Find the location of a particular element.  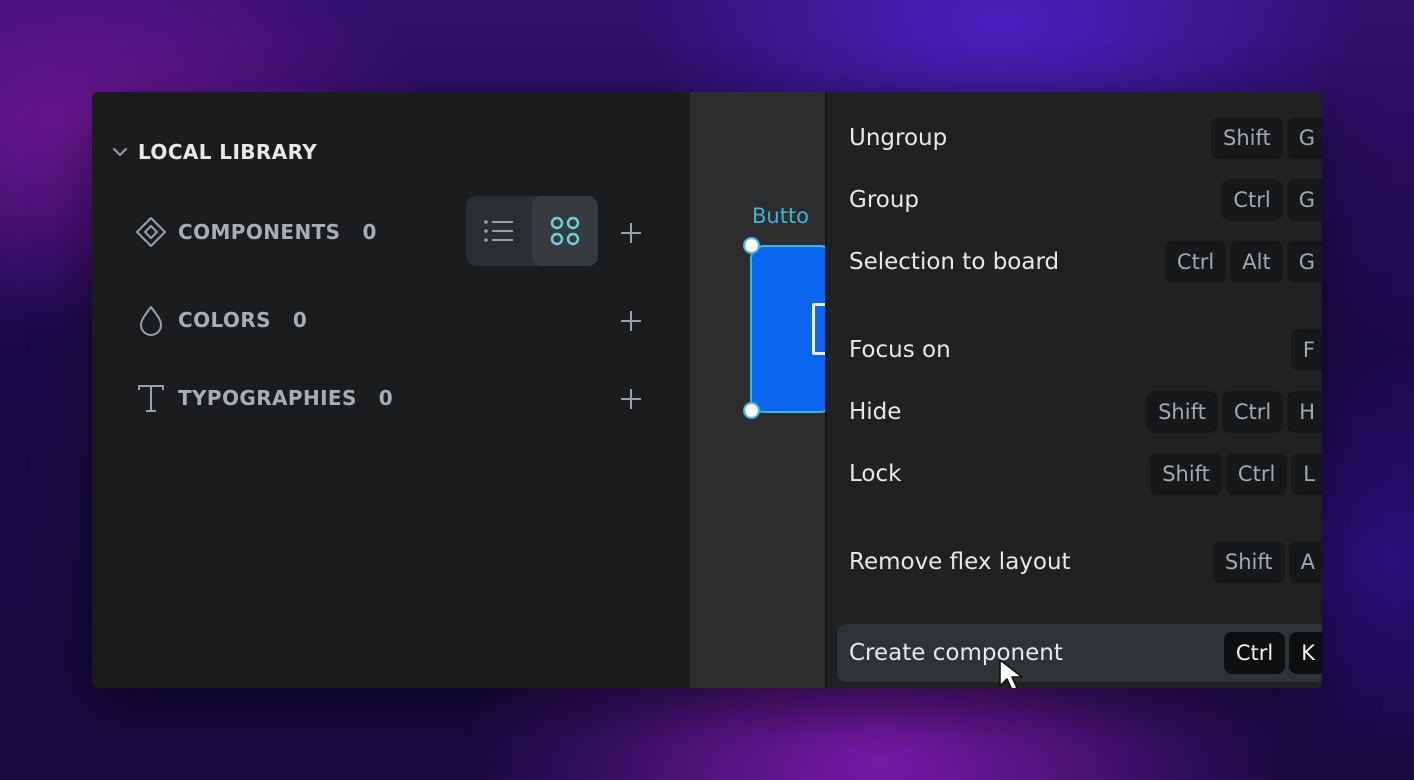

menu-item-remove-flex-layout: Remove flex layout Shift A is located at coordinates (1079, 562).